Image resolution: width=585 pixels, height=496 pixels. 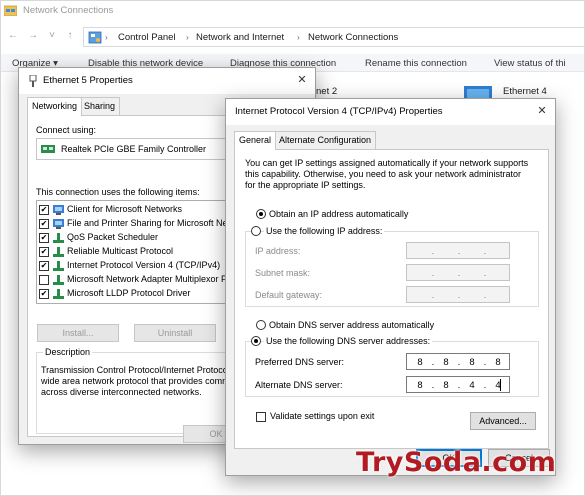 I want to click on breadcrumb-network-and-internet: Network and Internet, so click(x=240, y=37).